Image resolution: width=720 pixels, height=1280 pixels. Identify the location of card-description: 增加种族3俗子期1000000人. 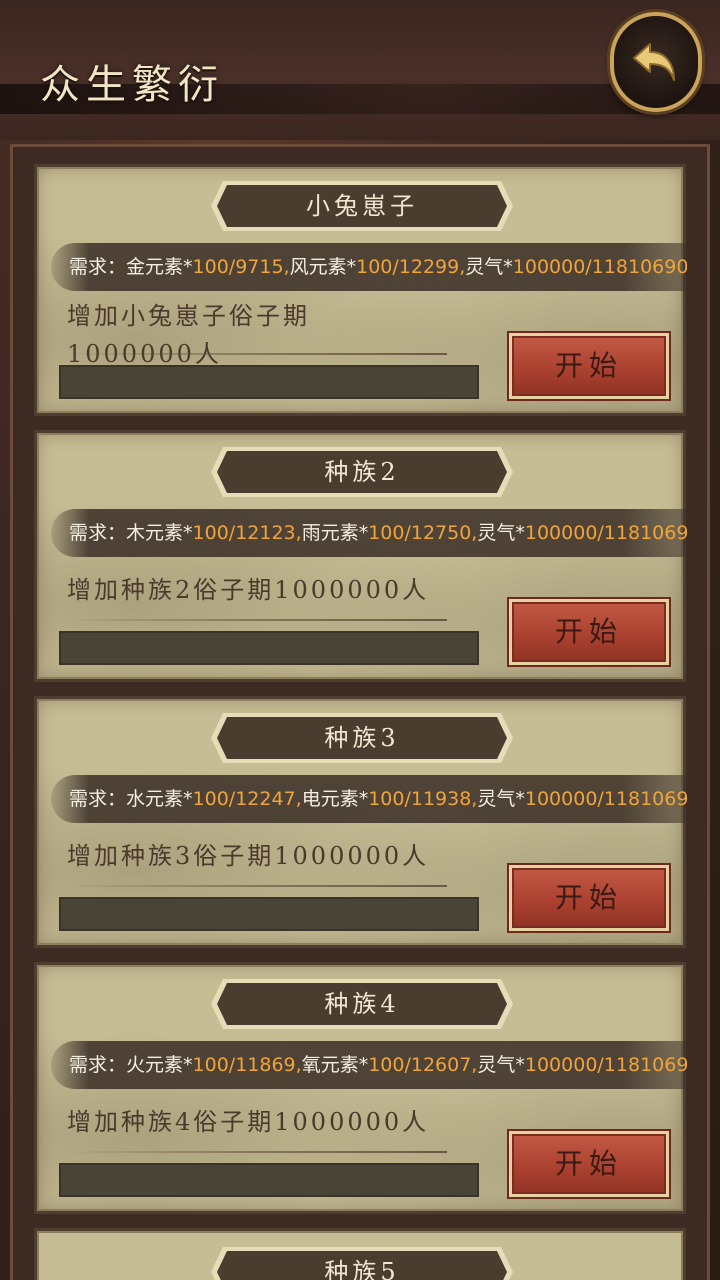
(248, 856).